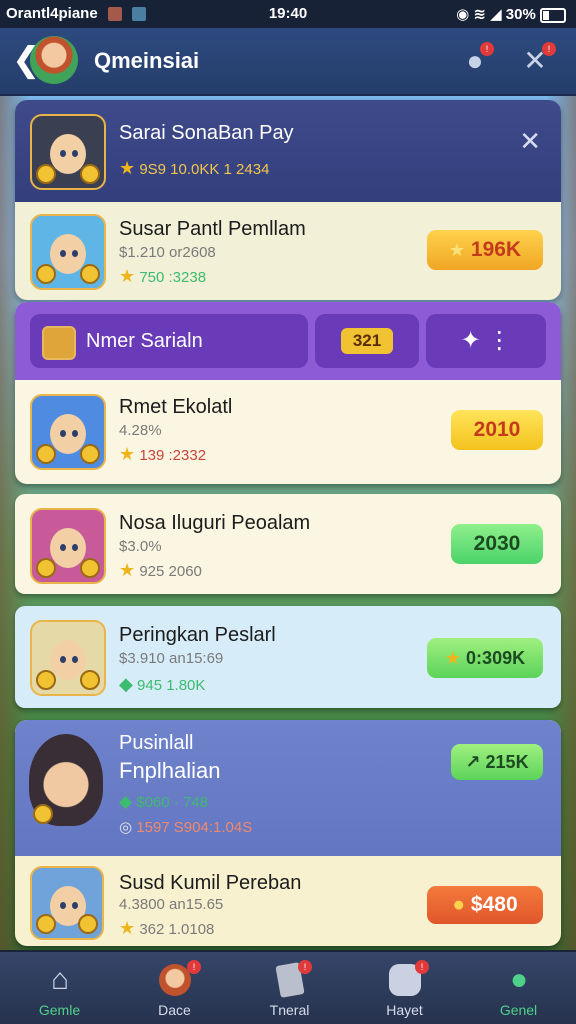 The width and height of the screenshot is (576, 1024). Describe the element at coordinates (206, 133) in the screenshot. I see `top-card-title: Sarai SonaBan Pay` at that location.